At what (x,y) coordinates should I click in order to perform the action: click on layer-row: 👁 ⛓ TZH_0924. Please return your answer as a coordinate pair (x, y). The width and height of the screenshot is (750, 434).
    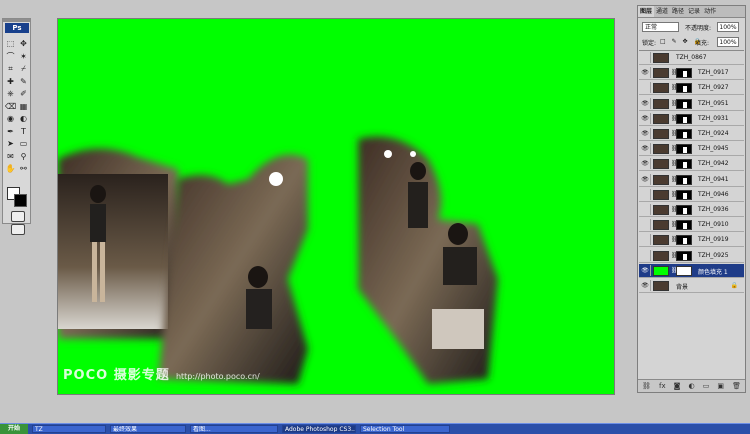
    Looking at the image, I should click on (691, 134).